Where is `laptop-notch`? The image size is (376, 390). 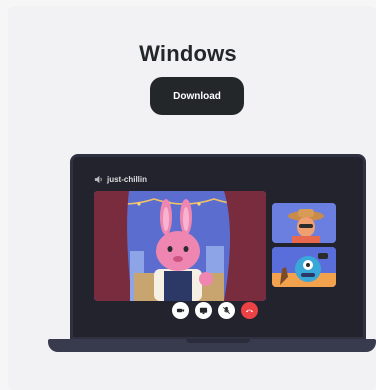
laptop-notch is located at coordinates (218, 341).